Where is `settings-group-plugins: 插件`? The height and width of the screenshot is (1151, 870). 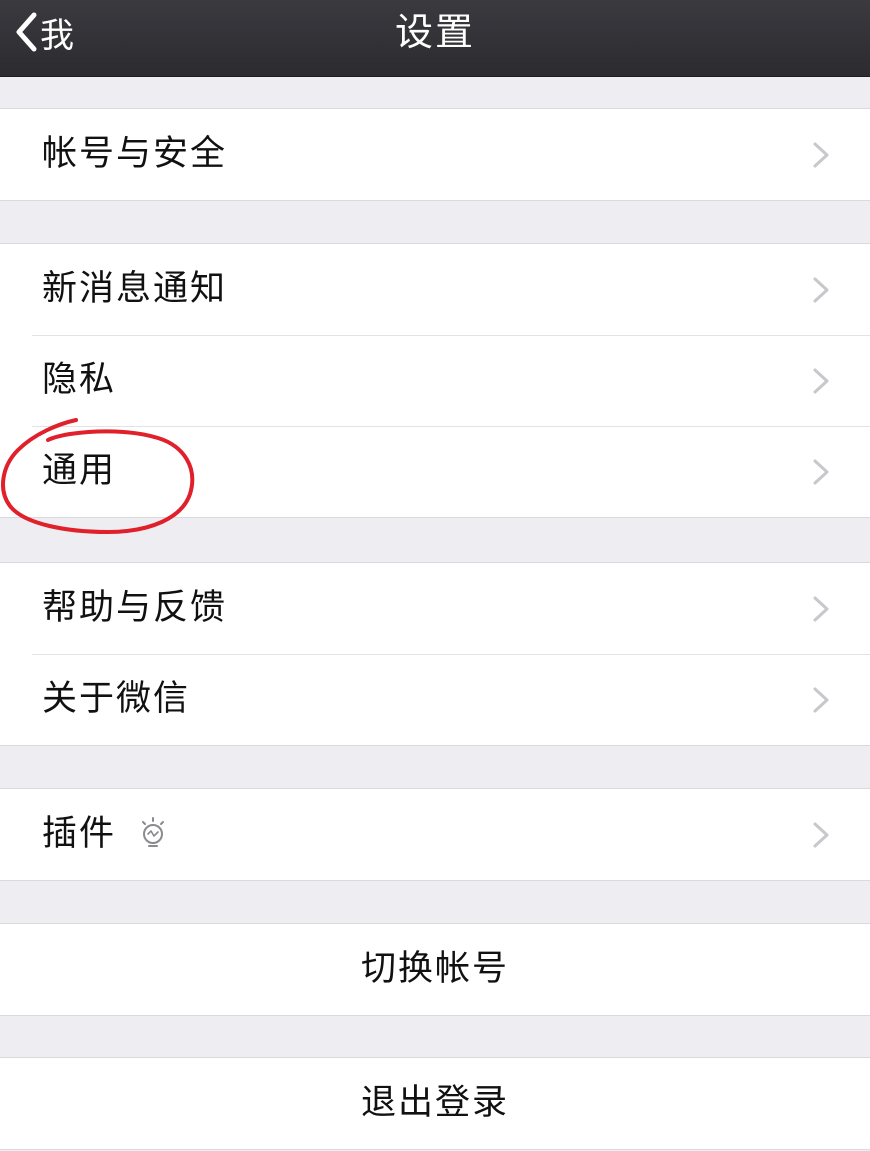 settings-group-plugins: 插件 is located at coordinates (435, 834).